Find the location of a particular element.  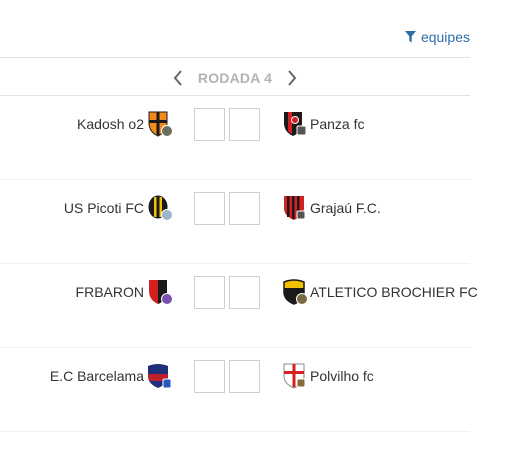

previous-round-button is located at coordinates (178, 78).